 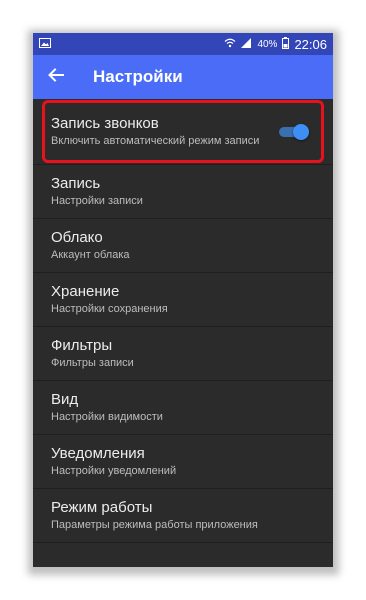 I want to click on arrow-back-icon, so click(x=56, y=77).